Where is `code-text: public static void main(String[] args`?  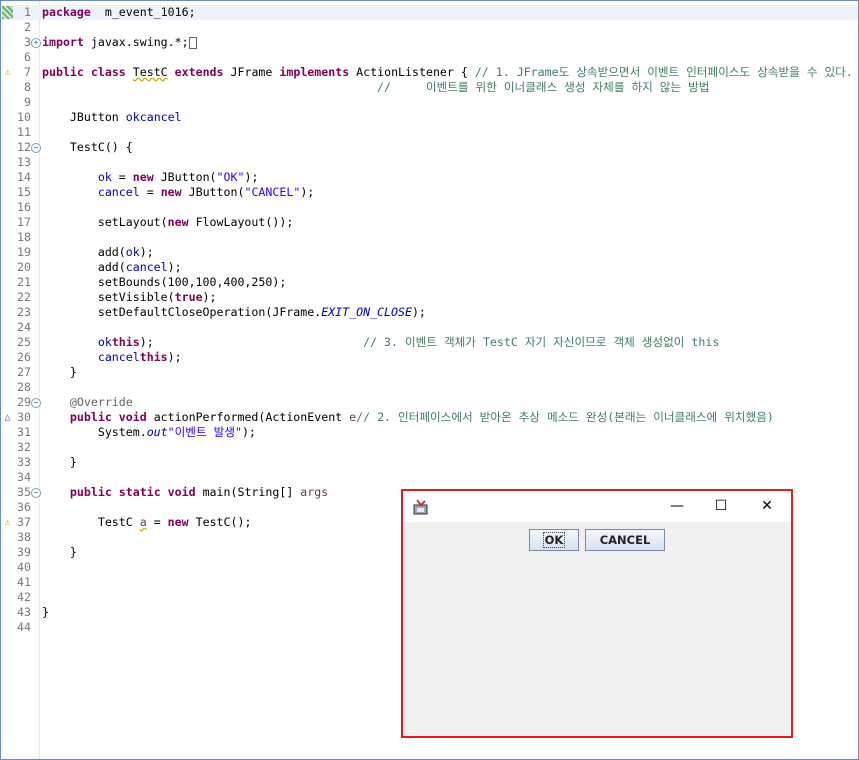 code-text: public static void main(String[] args is located at coordinates (185, 492).